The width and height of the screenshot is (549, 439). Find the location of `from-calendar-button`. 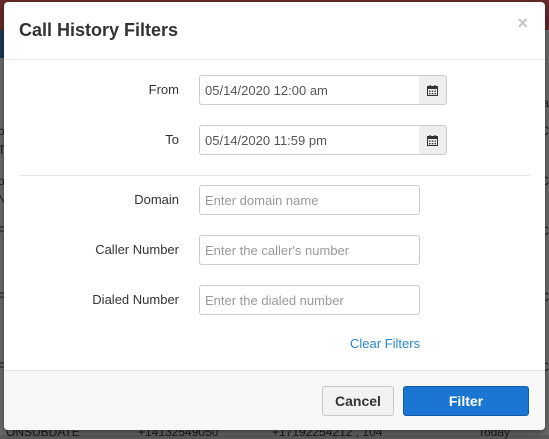

from-calendar-button is located at coordinates (433, 90).